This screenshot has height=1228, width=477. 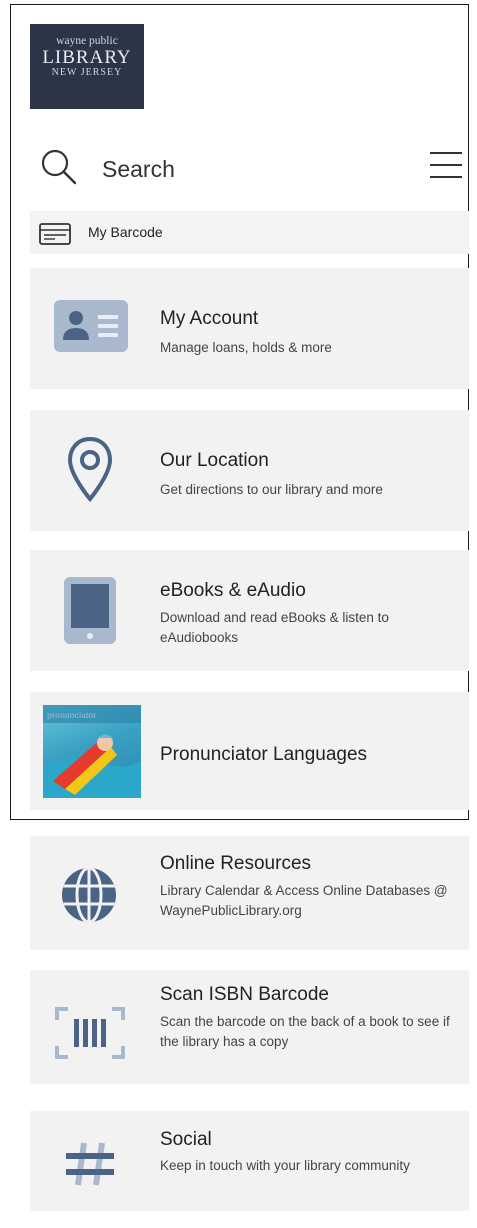 I want to click on barcode-scan-icon, so click(x=90, y=1033).